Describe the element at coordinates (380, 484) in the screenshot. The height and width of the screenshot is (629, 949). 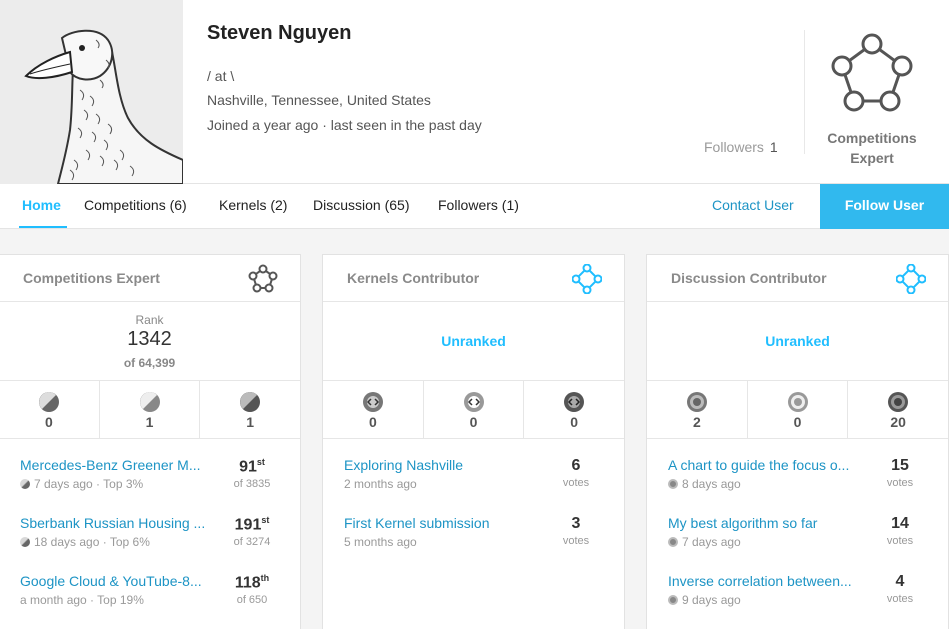
I see `item-meta: 2 months ago` at that location.